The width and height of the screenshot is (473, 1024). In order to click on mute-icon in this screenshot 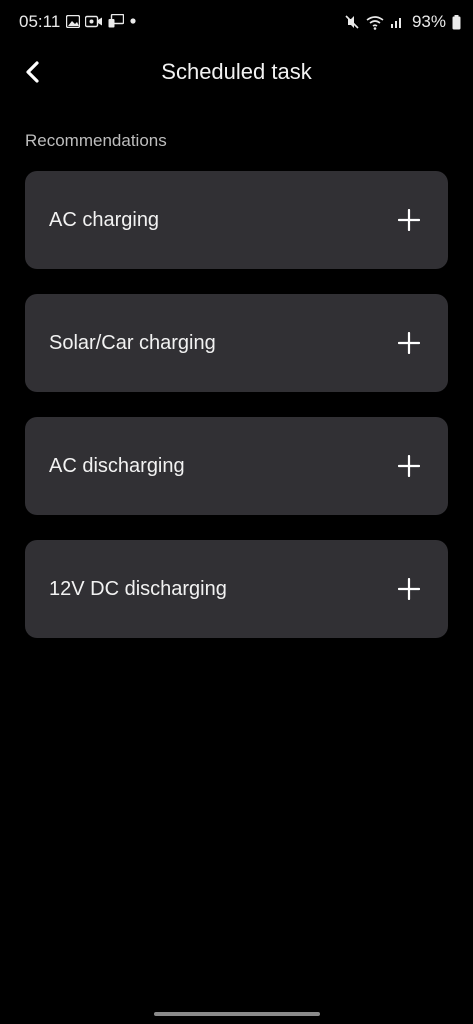, I will do `click(352, 22)`.